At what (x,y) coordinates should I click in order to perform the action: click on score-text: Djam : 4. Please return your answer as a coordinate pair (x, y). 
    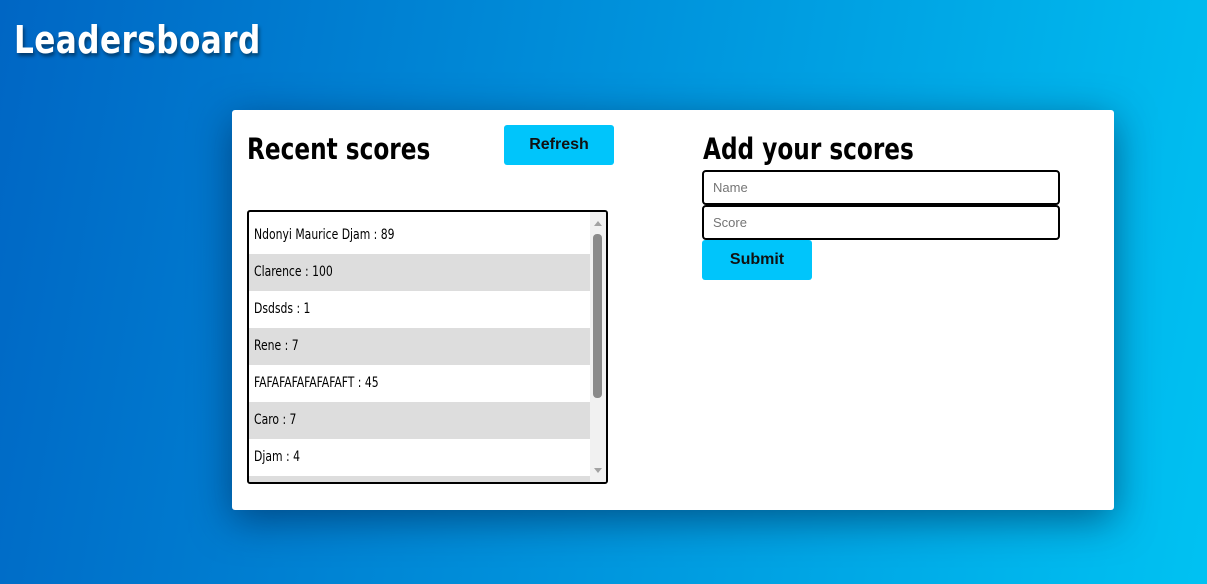
    Looking at the image, I should click on (277, 457).